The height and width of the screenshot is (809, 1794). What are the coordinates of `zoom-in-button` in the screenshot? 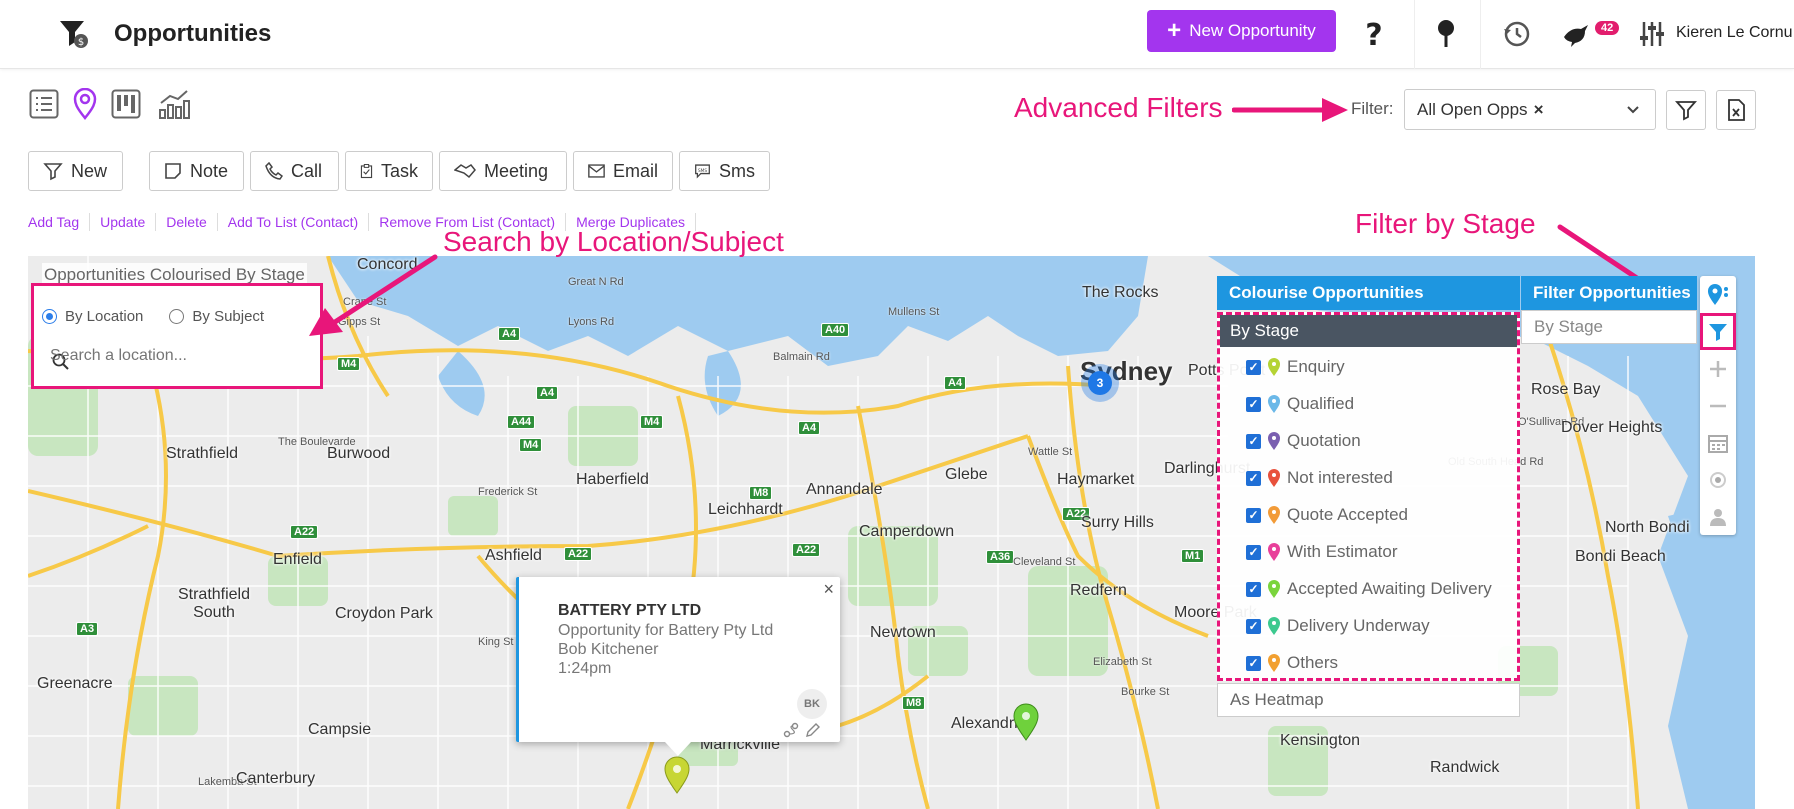 It's located at (1718, 368).